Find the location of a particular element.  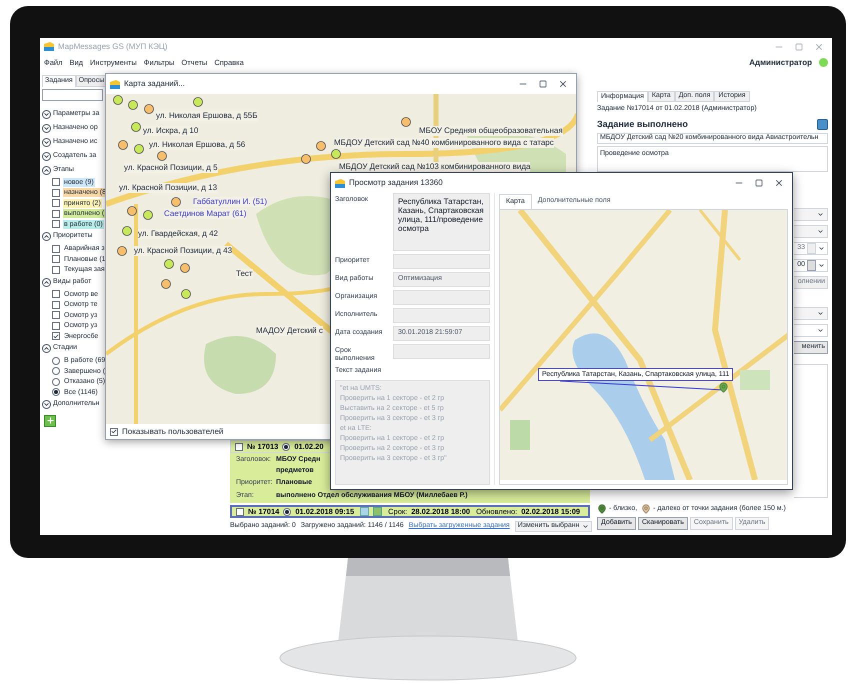

user-name: Администратор is located at coordinates (780, 62).